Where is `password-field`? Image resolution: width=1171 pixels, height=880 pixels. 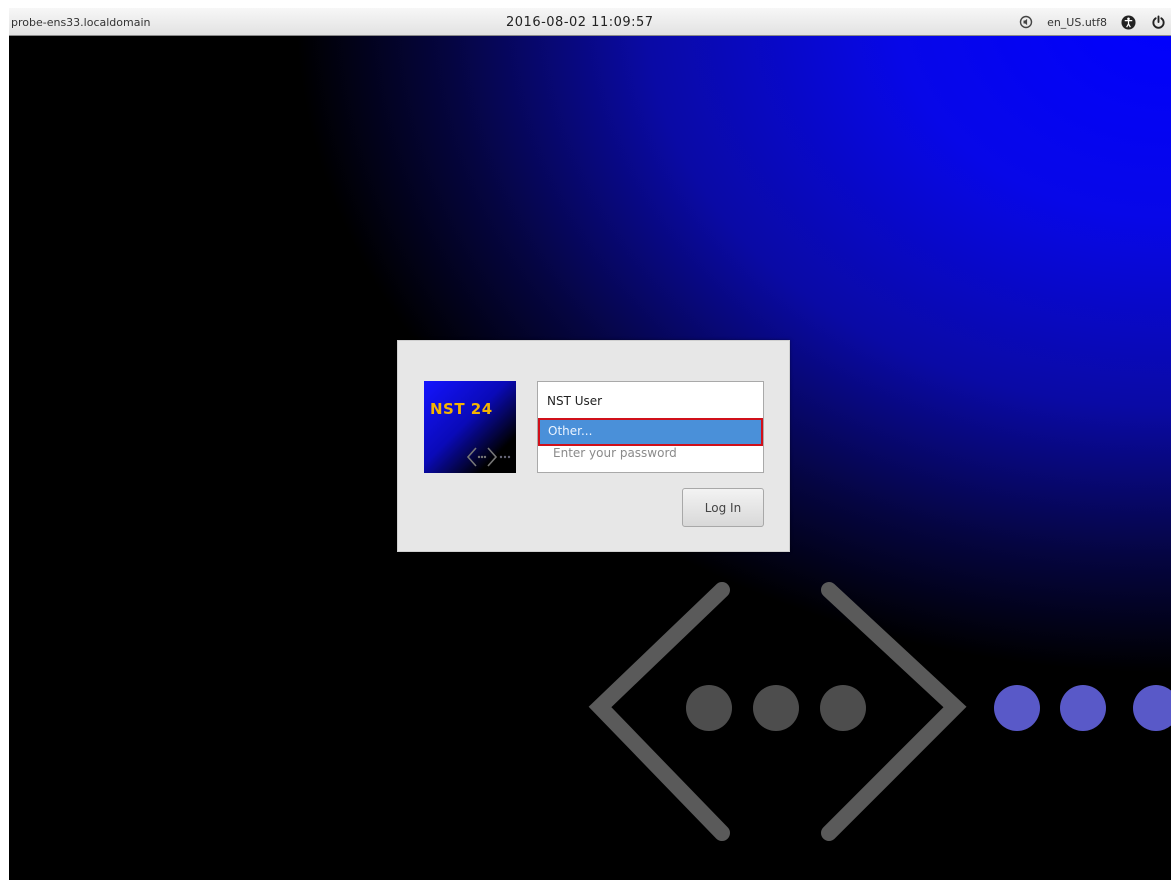
password-field is located at coordinates (650, 453).